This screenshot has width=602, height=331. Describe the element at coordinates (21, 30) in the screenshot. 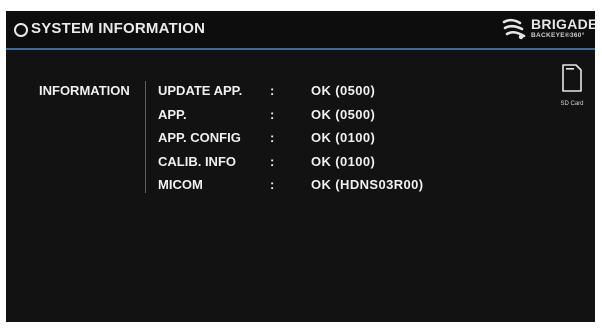

I see `circle-icon` at that location.